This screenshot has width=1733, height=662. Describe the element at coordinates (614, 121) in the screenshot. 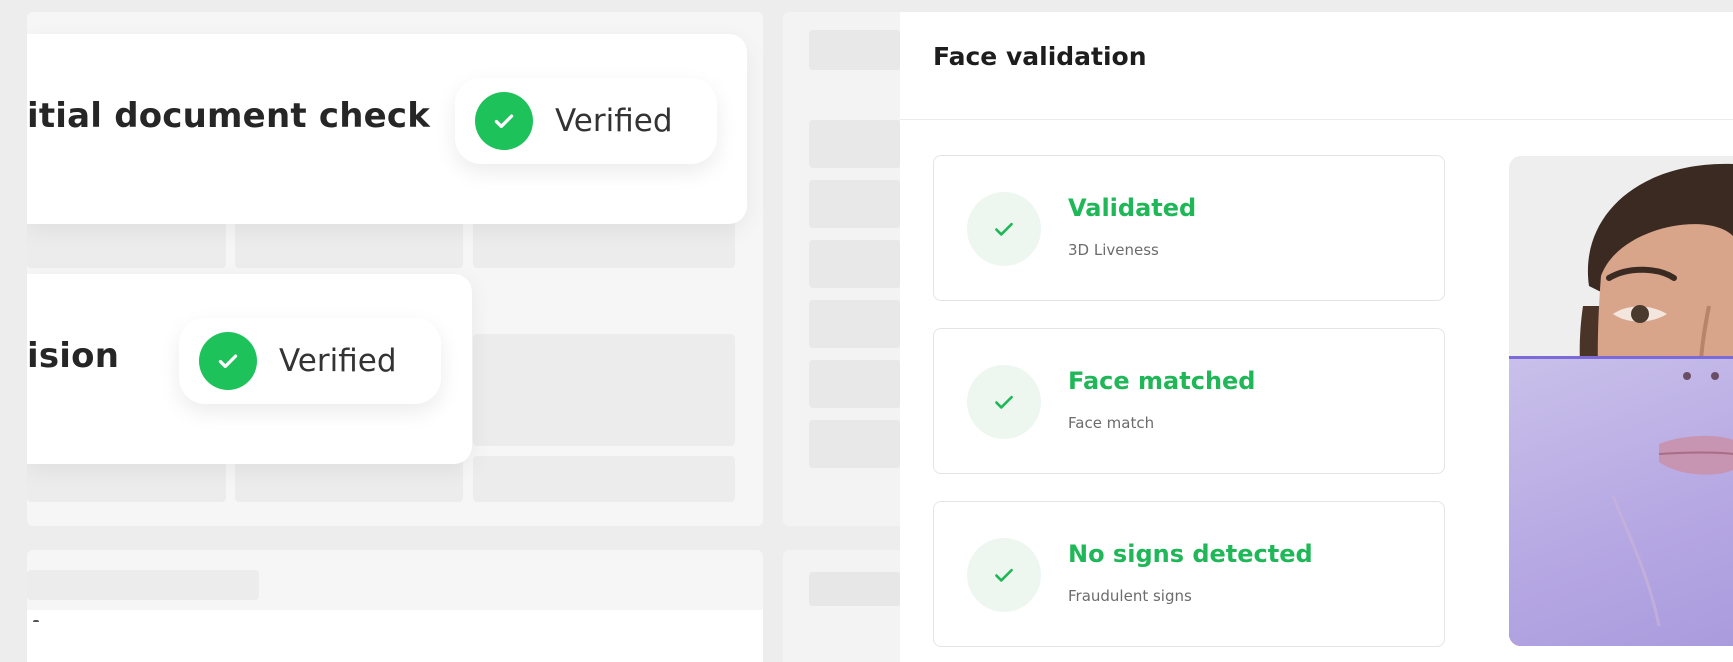

I see `document-check-status-text: Verified` at that location.